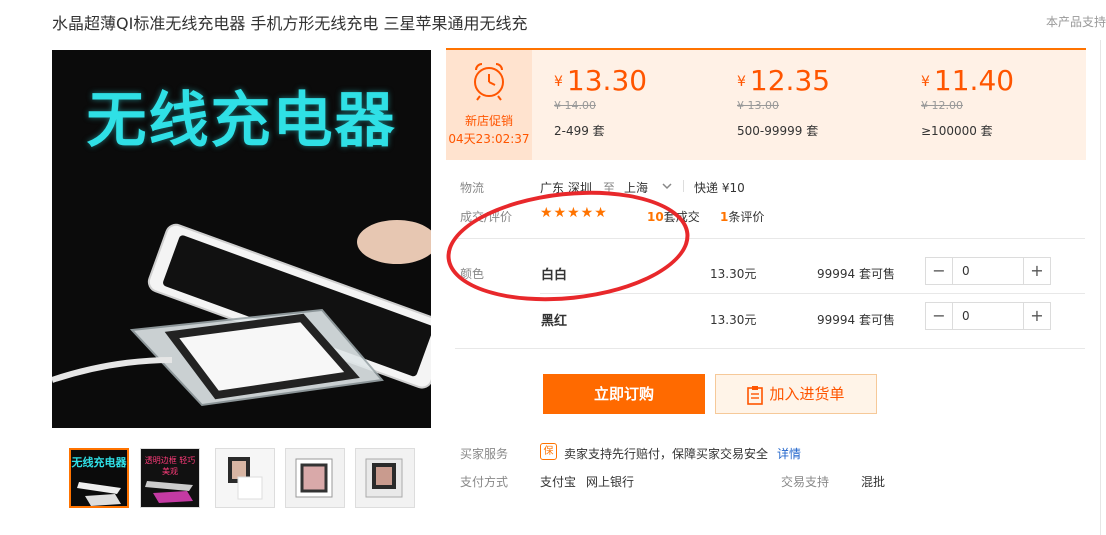 This screenshot has width=1106, height=535. What do you see at coordinates (778, 131) in the screenshot?
I see `tier-quantity-range: 500-99999 套` at bounding box center [778, 131].